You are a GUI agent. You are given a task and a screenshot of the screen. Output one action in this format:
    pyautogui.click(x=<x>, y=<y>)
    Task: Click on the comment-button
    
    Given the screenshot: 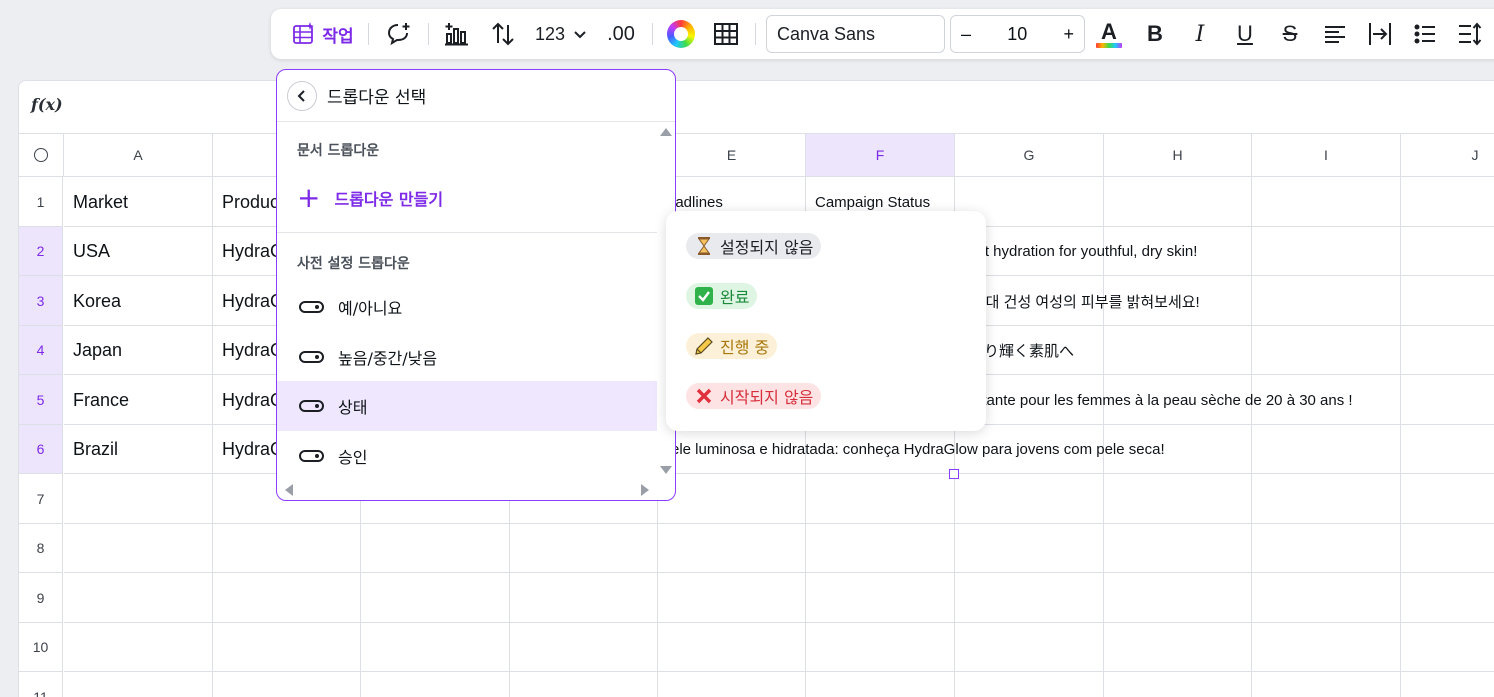 What is the action you would take?
    pyautogui.click(x=399, y=34)
    